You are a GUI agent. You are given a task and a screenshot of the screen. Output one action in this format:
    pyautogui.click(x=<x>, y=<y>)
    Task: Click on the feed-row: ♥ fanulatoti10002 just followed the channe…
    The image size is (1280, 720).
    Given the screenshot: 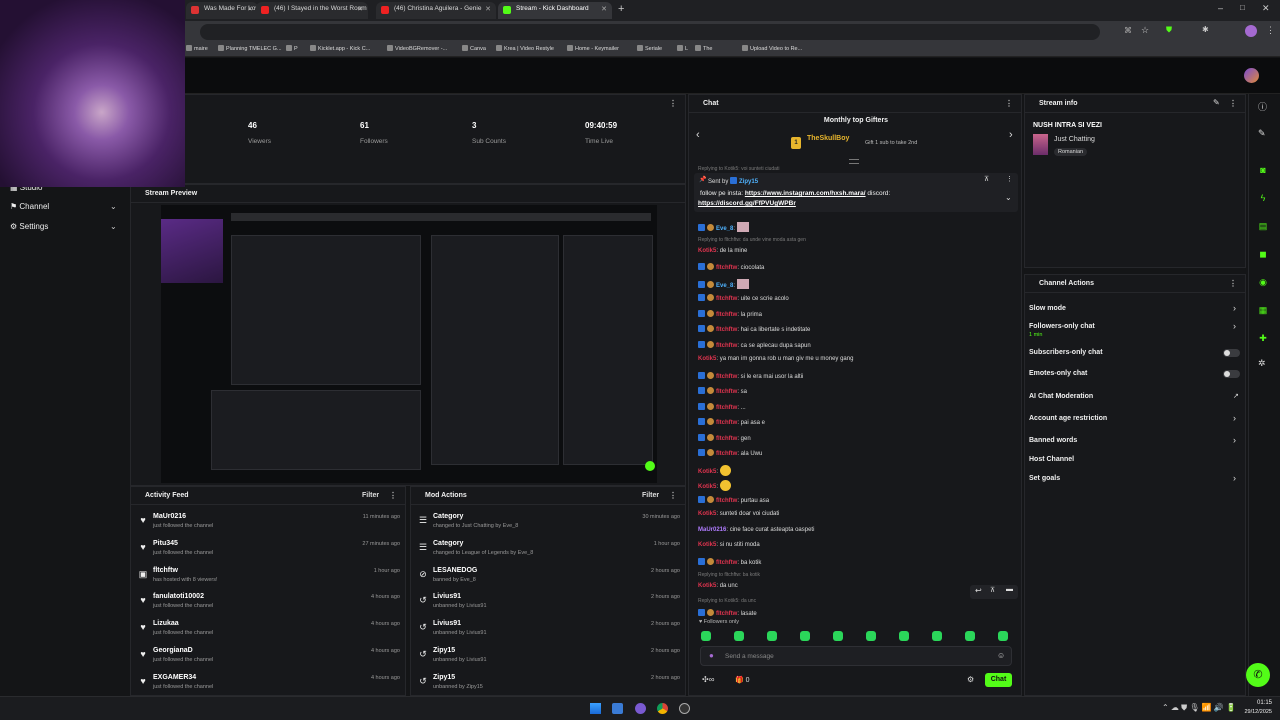 What is the action you would take?
    pyautogui.click(x=269, y=606)
    